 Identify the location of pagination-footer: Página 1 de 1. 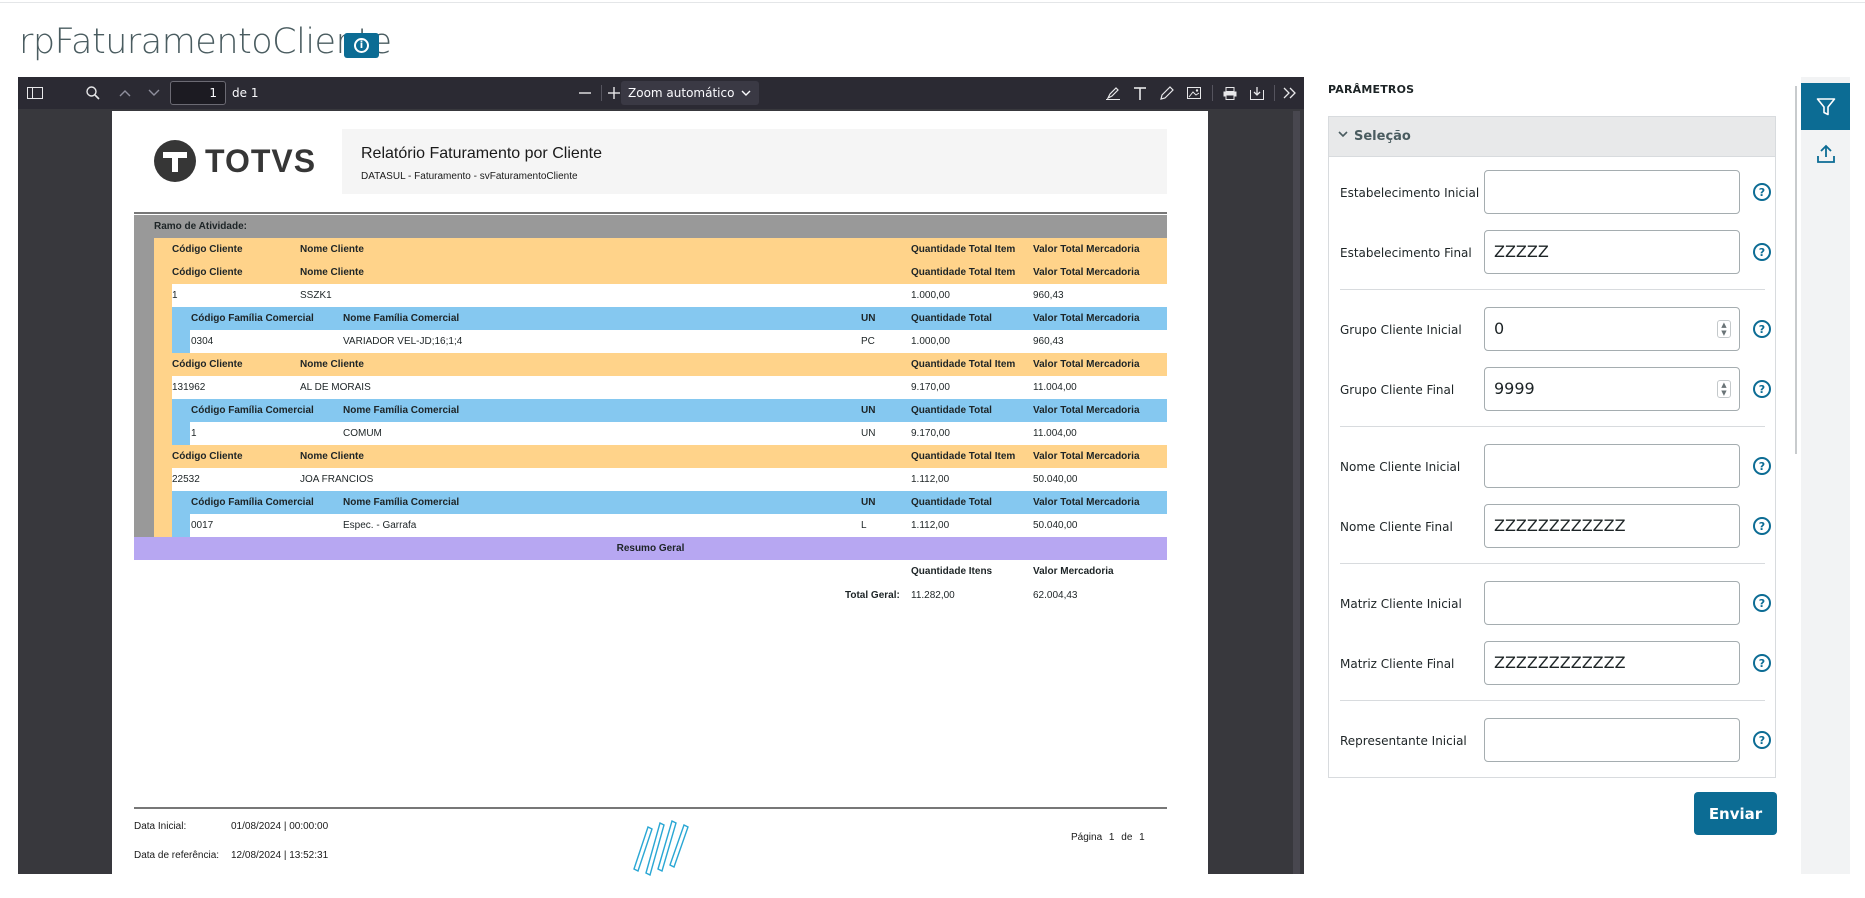
(1108, 837).